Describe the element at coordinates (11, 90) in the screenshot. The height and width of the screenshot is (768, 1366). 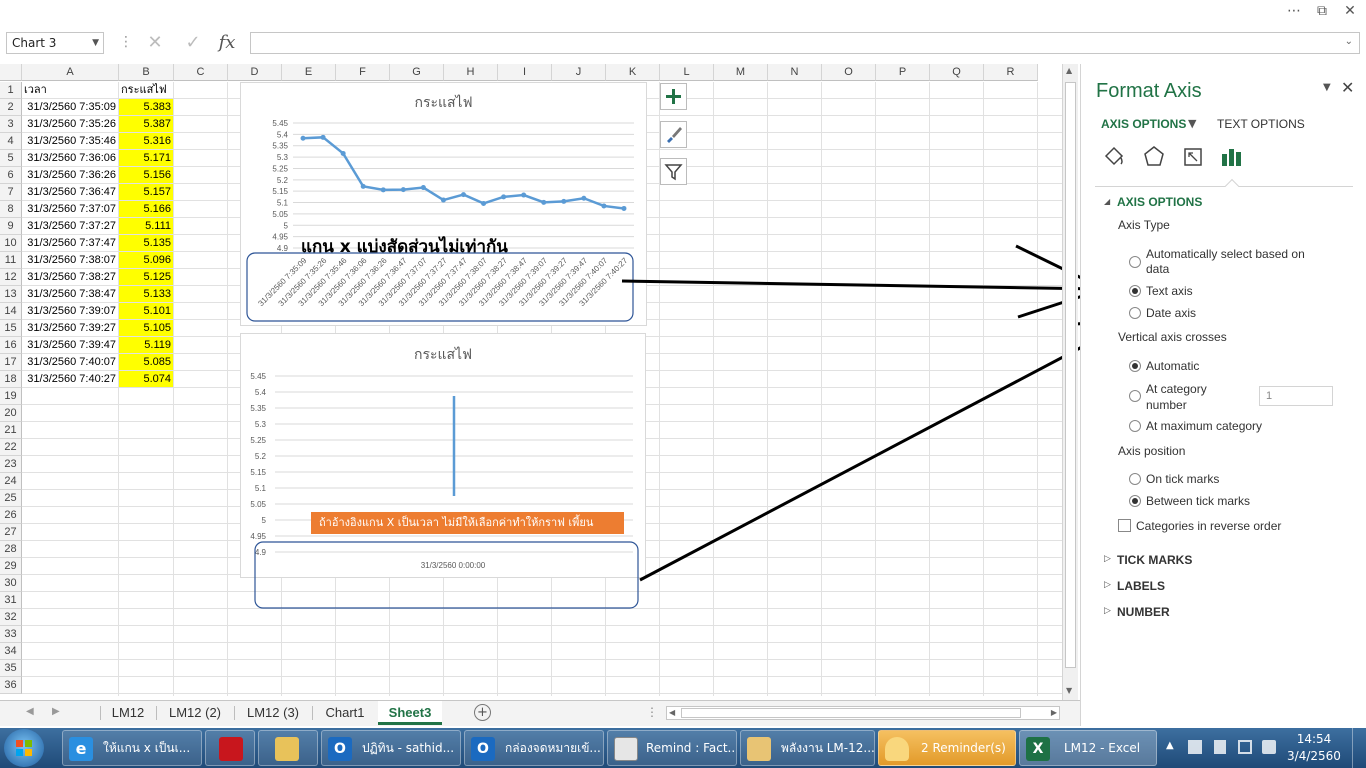
I see `row-header: 1` at that location.